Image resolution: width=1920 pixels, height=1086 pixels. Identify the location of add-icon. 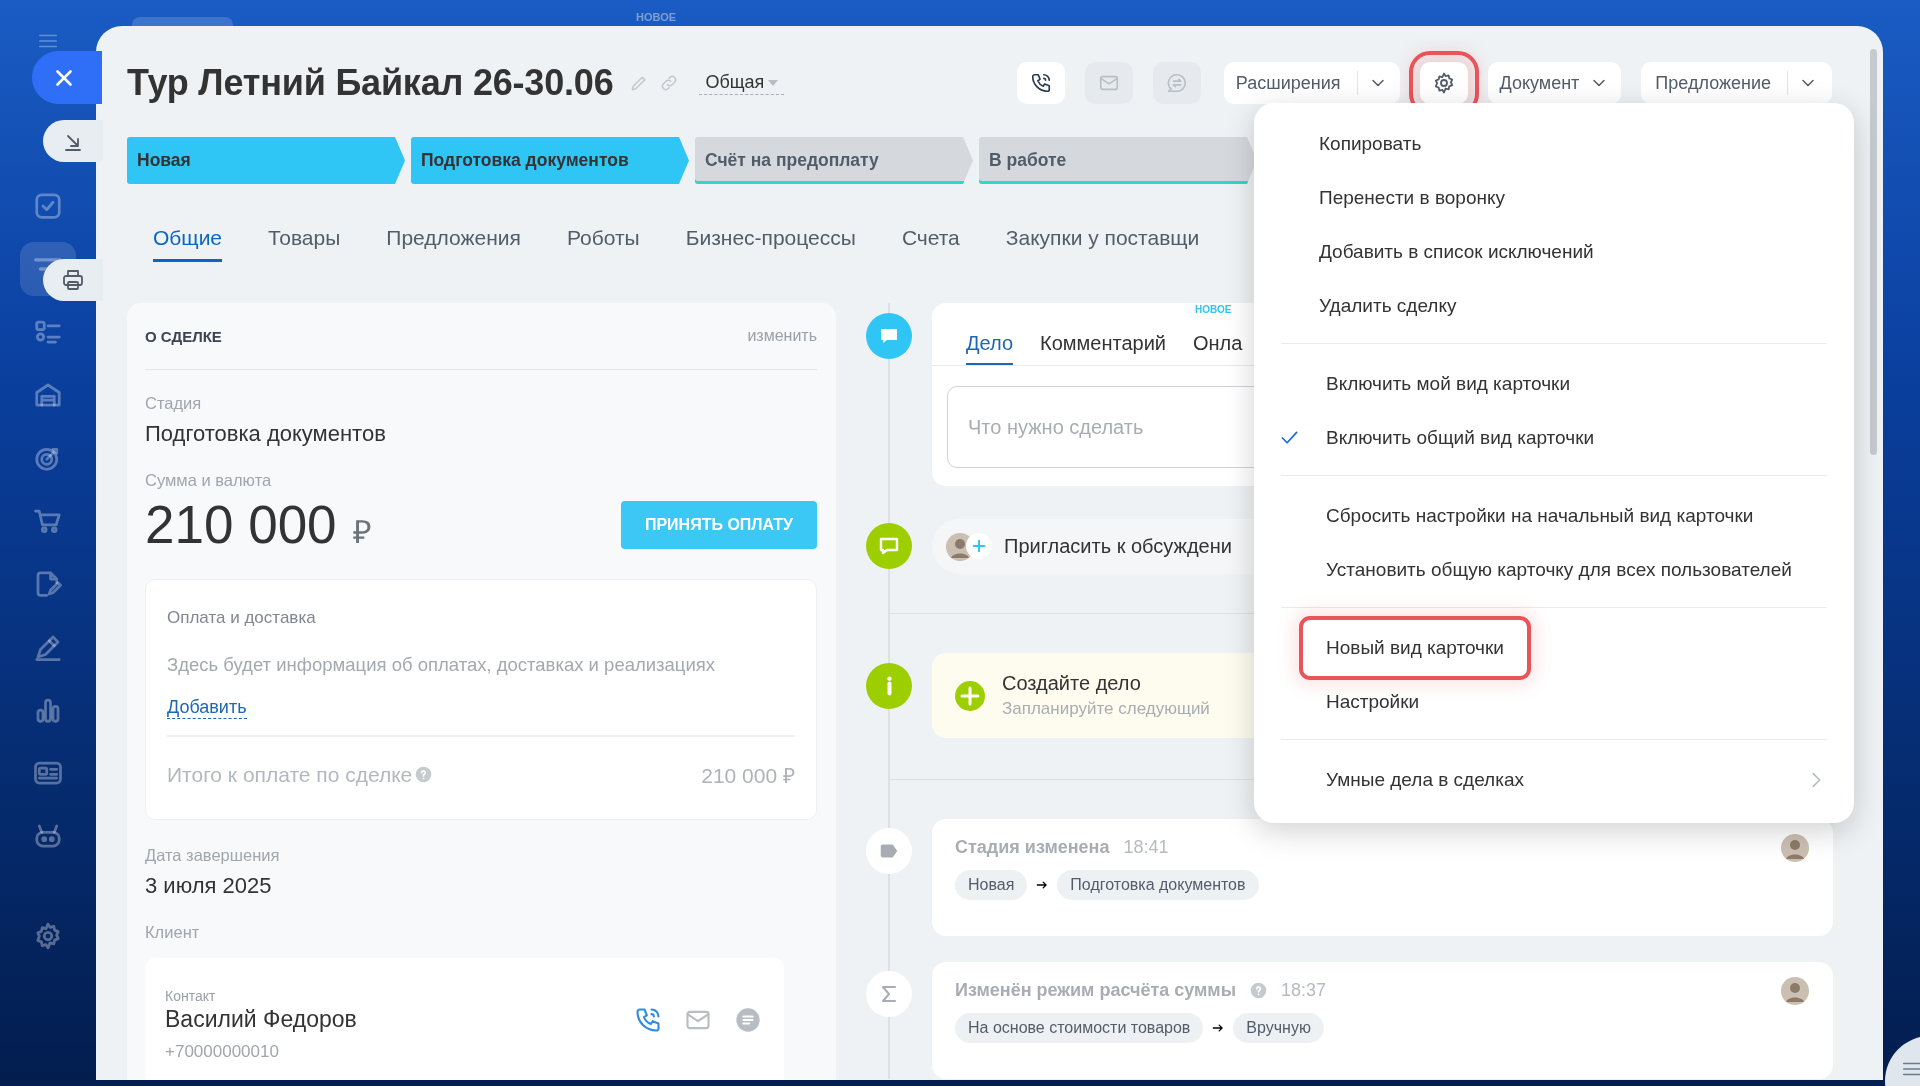
(970, 695).